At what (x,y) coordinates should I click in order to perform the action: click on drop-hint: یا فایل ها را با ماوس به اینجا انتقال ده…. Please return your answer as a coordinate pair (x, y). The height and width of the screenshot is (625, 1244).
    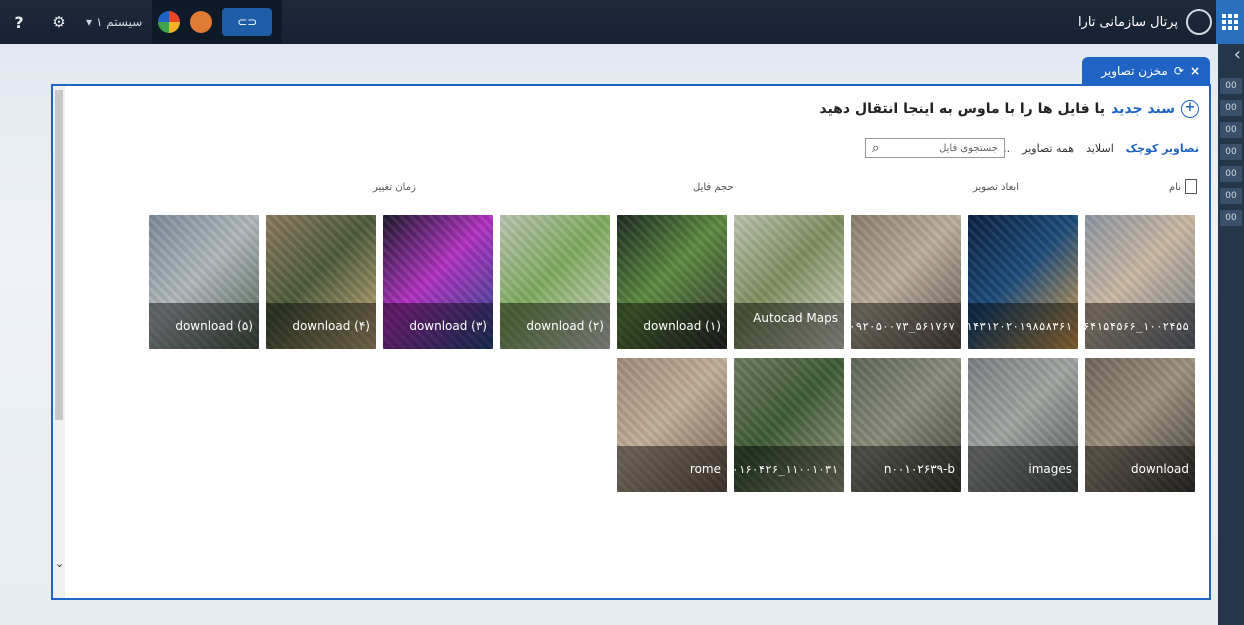
    Looking at the image, I should click on (962, 109).